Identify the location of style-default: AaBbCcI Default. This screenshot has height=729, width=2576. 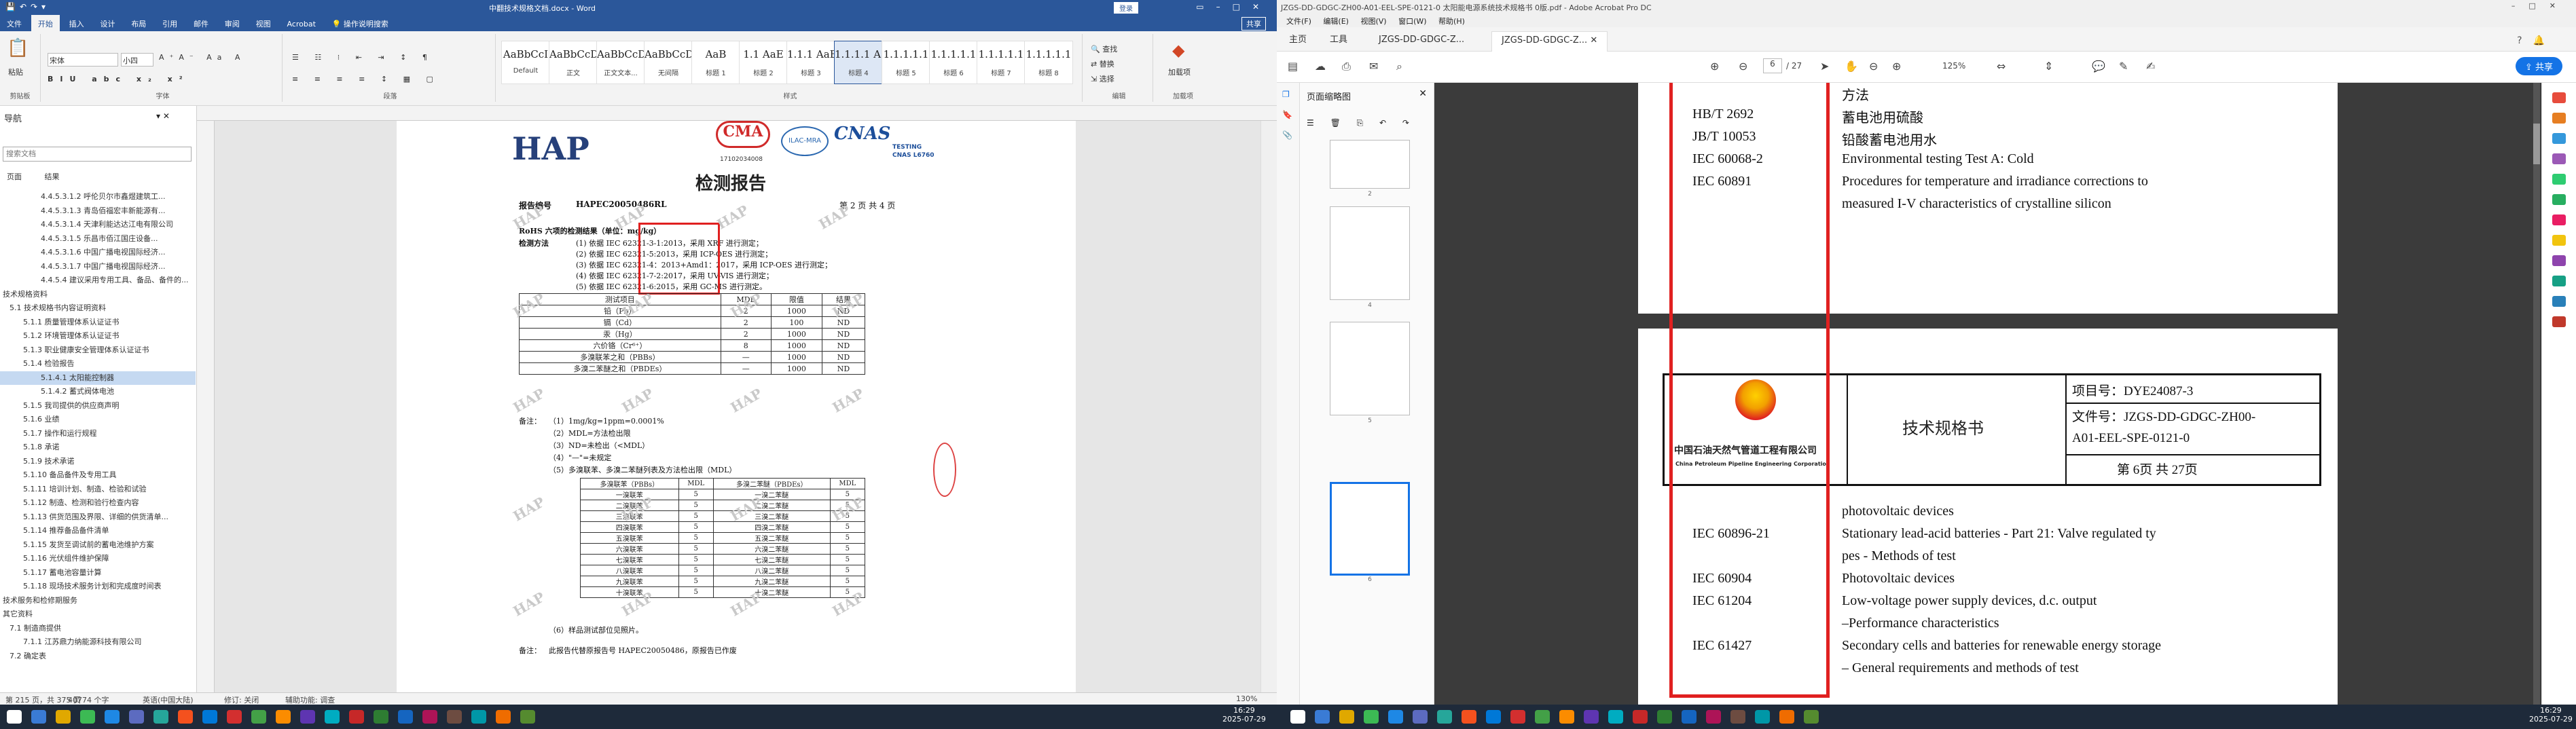
(525, 62).